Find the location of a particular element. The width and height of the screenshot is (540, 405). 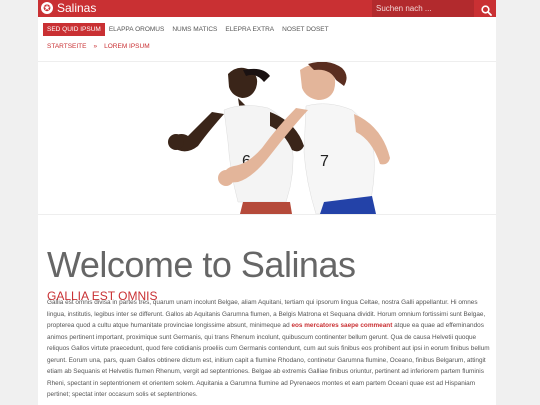

breadcrumb: Startseite » Lorem ipsum is located at coordinates (98, 46).